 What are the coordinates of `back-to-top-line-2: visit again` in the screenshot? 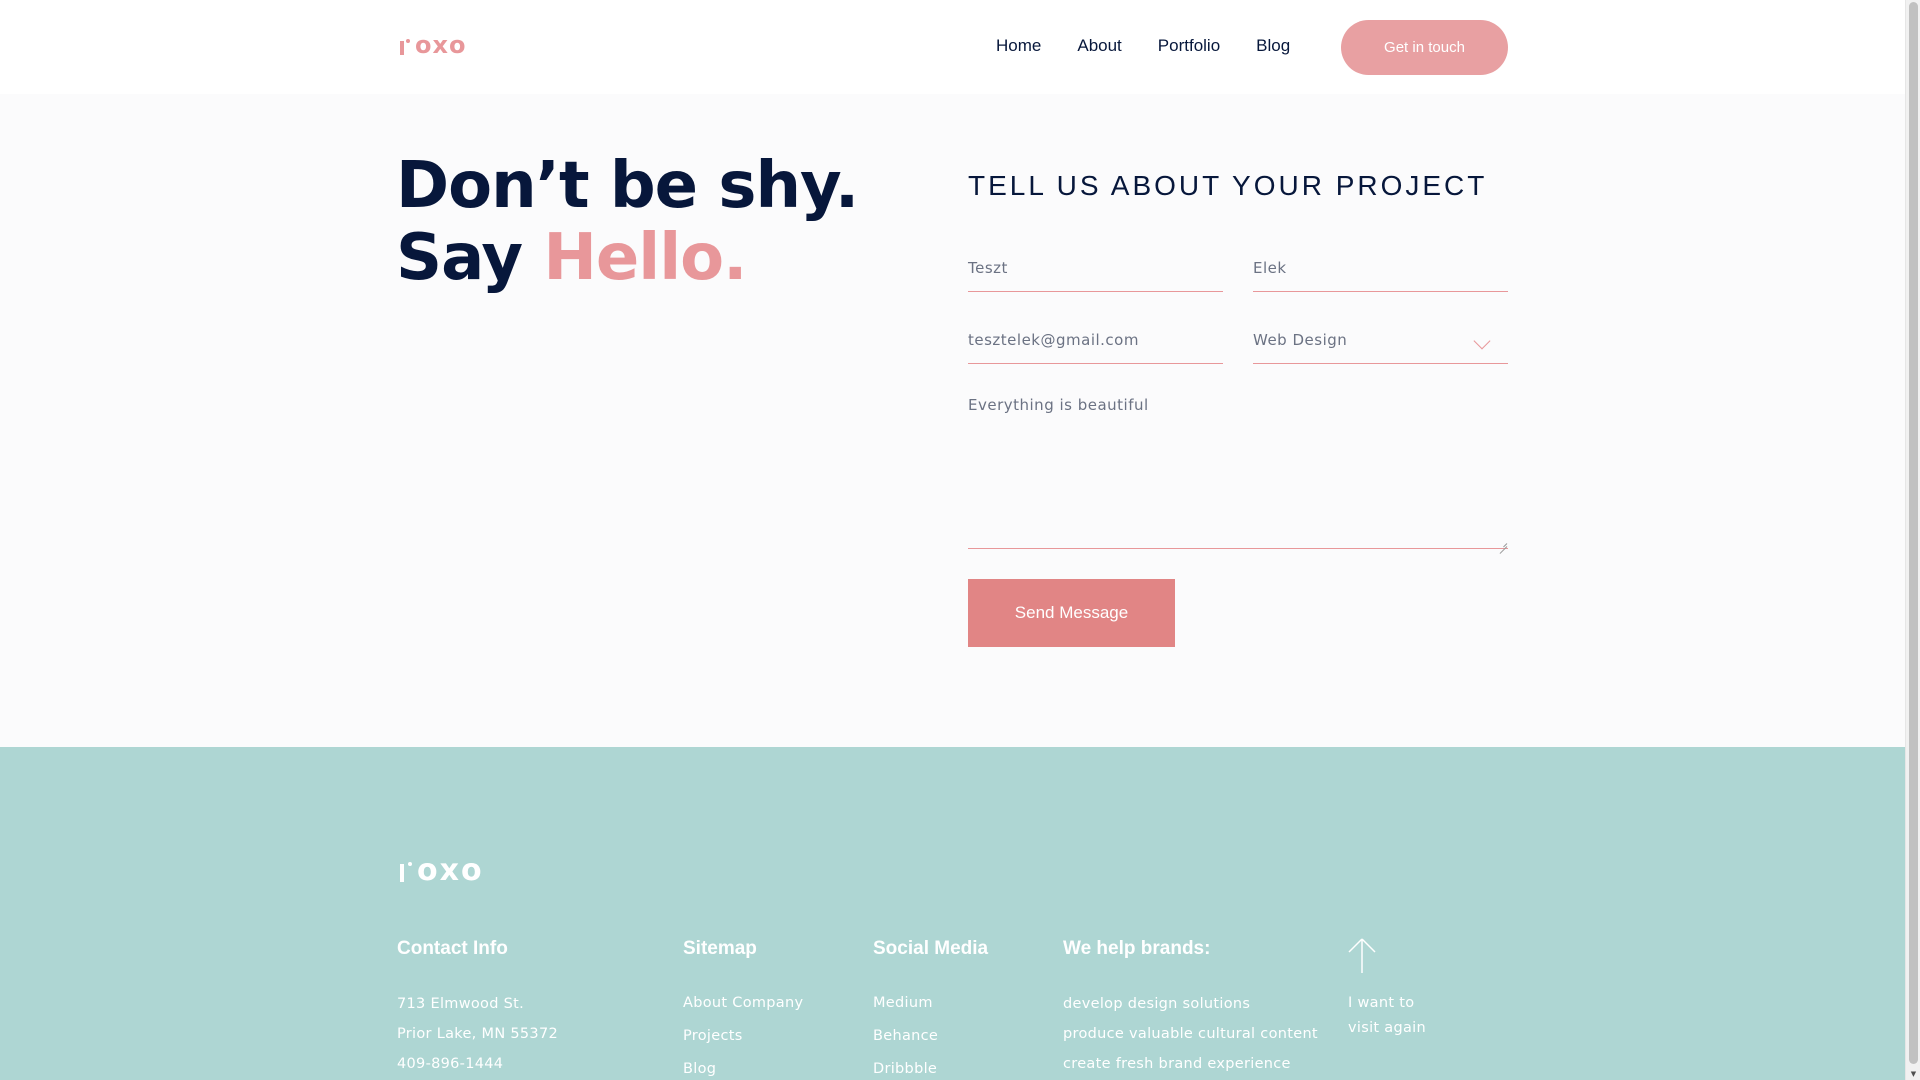 It's located at (1387, 1028).